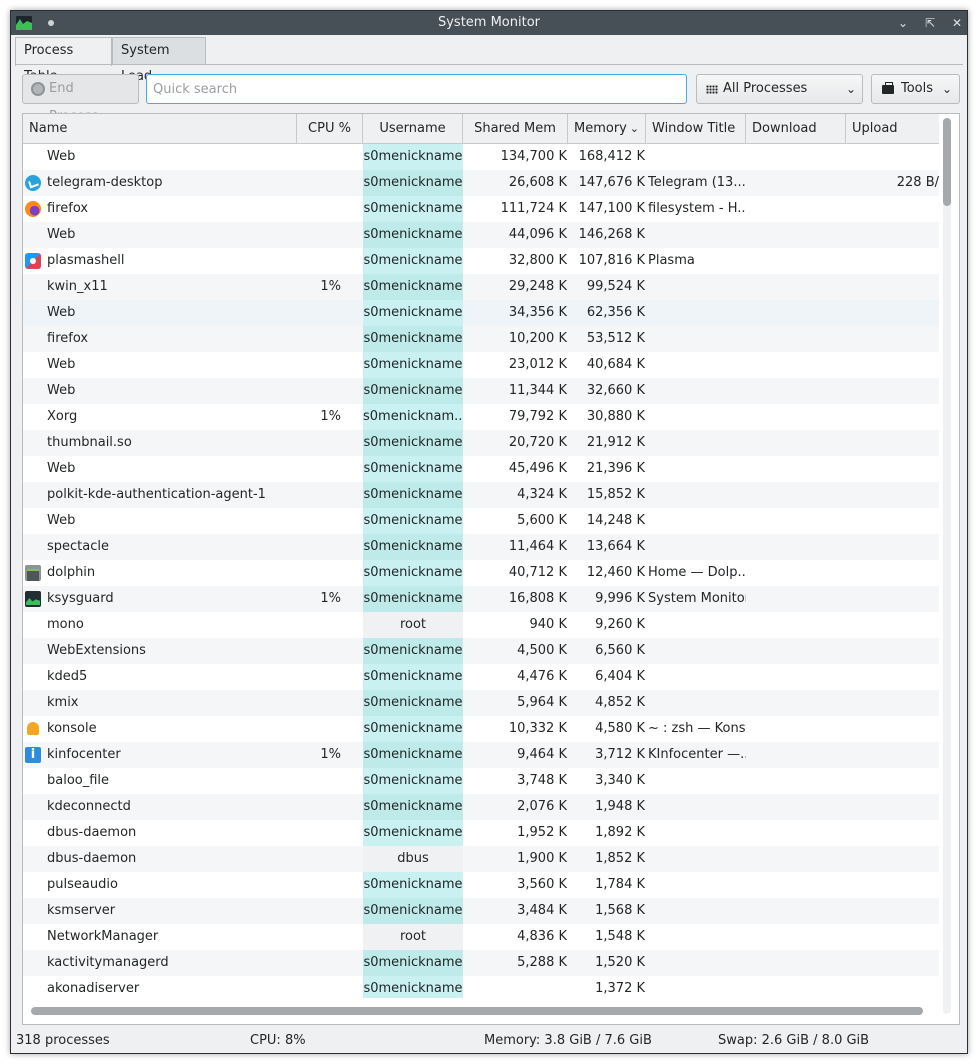 The image size is (980, 1064). Describe the element at coordinates (160, 235) in the screenshot. I see `process-name: Web` at that location.